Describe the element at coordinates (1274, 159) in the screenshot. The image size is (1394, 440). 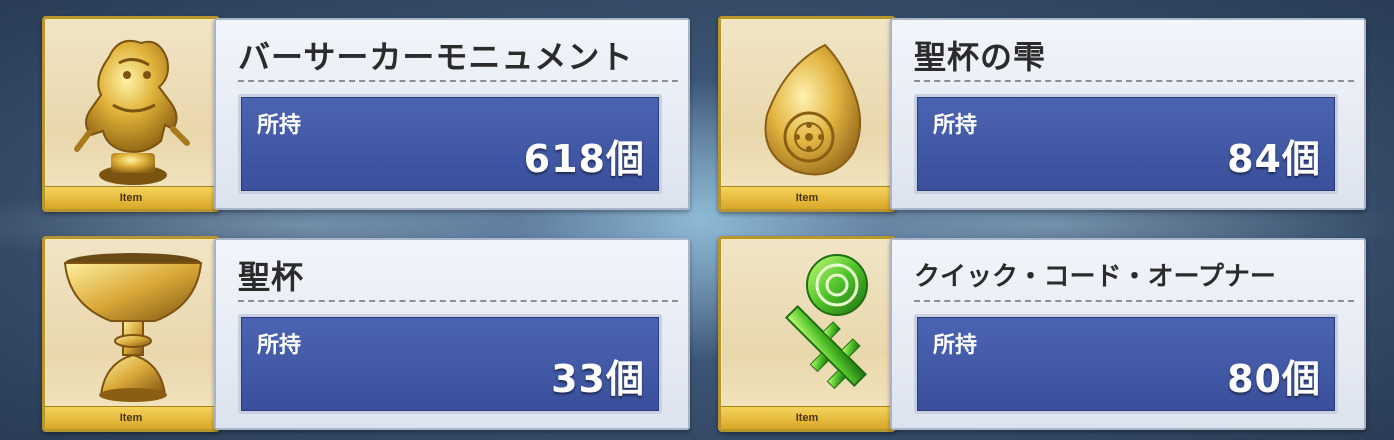
I see `holdings-count: 84個` at that location.